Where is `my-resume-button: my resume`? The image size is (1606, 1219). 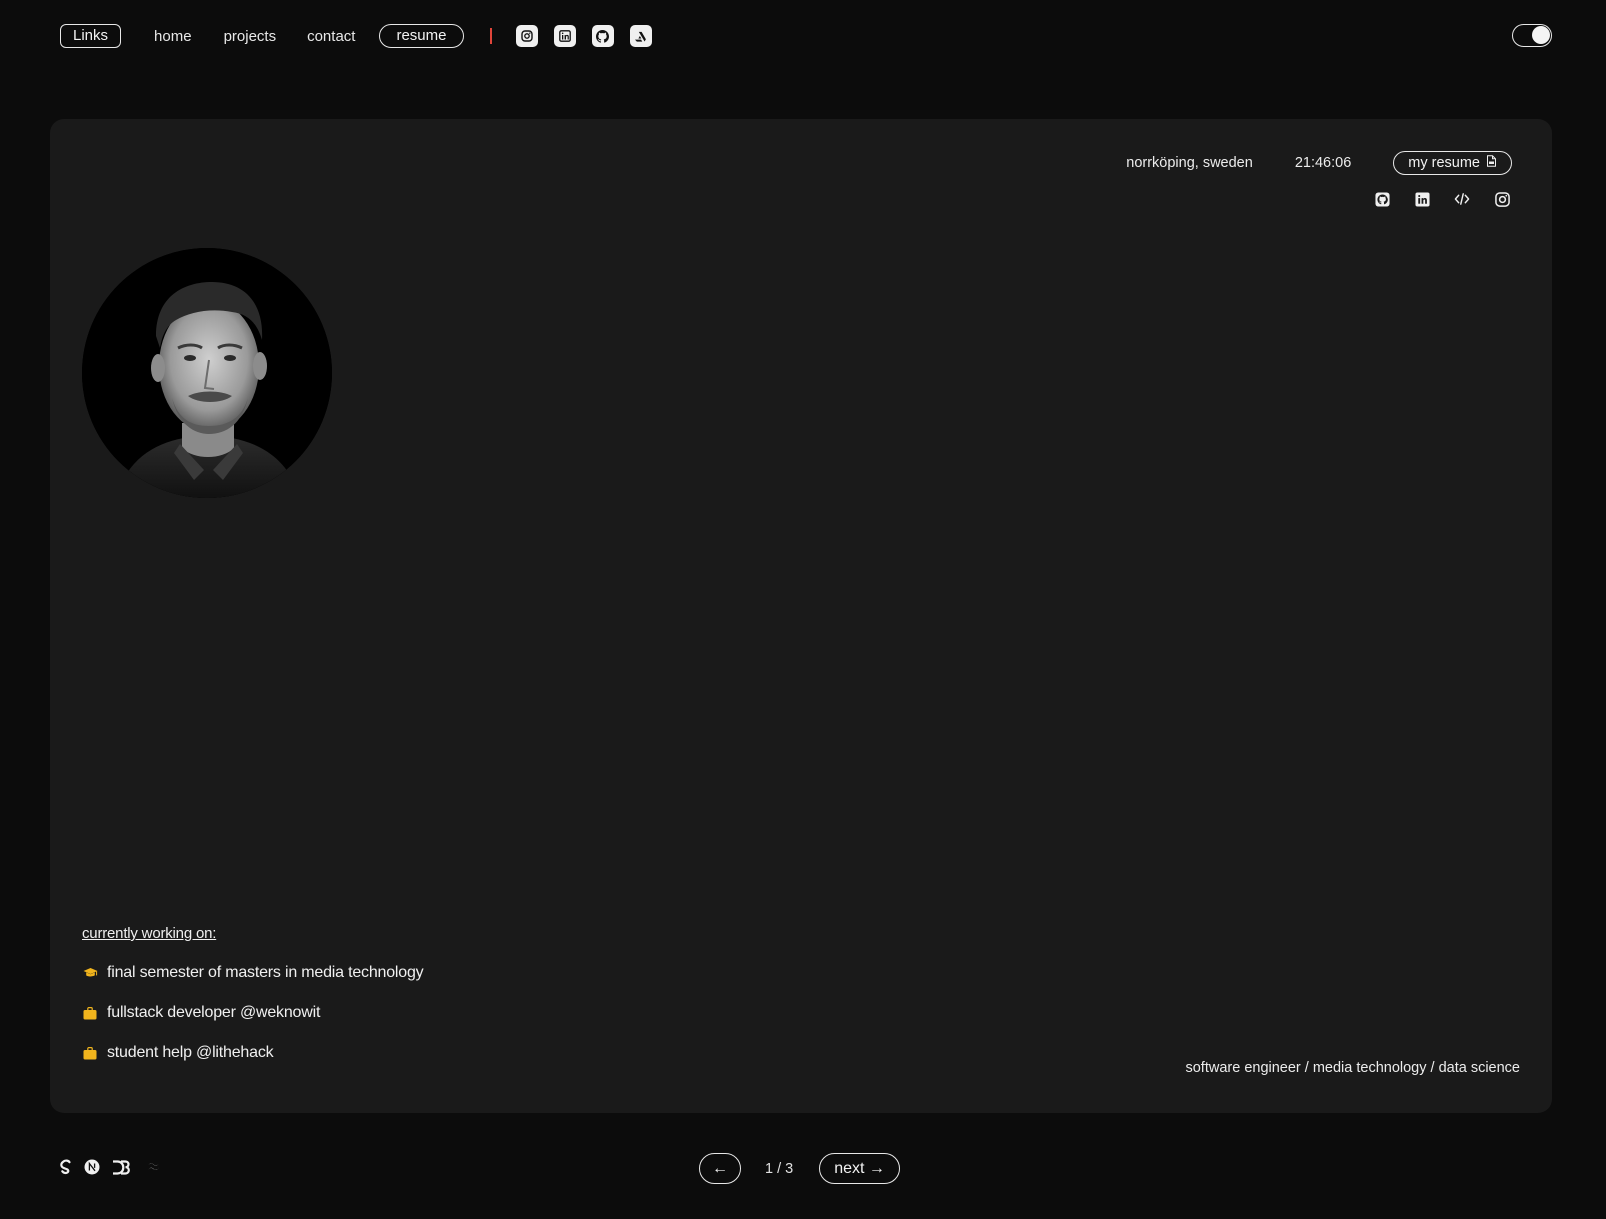 my-resume-button: my resume is located at coordinates (1452, 163).